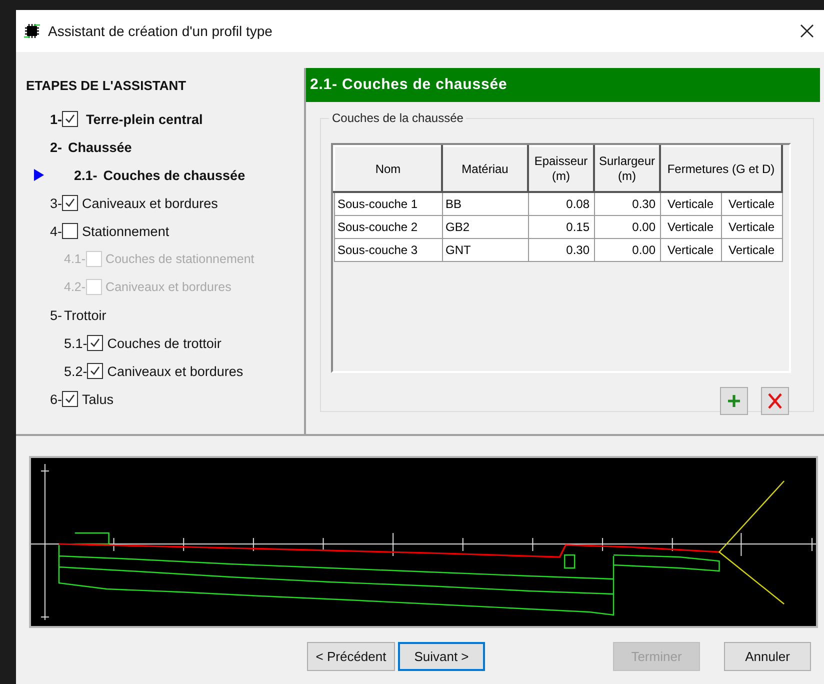  I want to click on step-number: 3-, so click(56, 203).